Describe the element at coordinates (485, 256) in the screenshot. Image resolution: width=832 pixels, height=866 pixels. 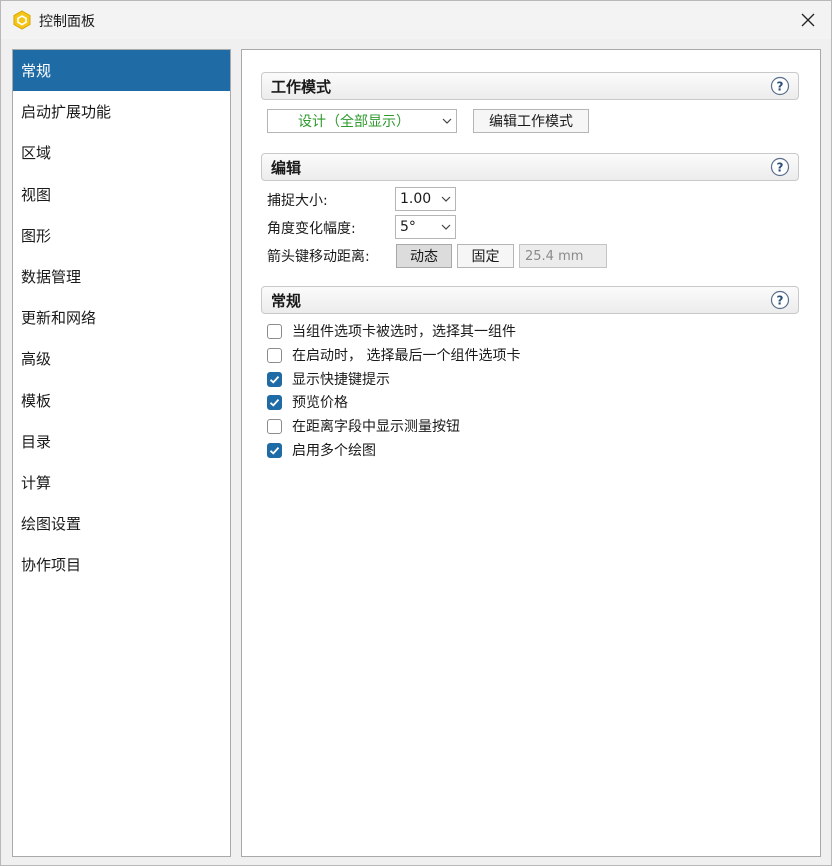
I see `fixed-button: 固定` at that location.